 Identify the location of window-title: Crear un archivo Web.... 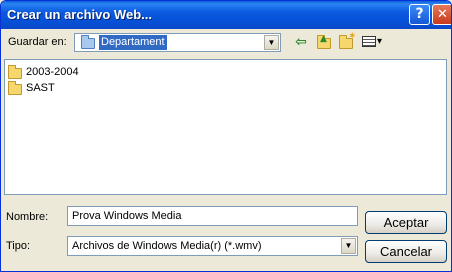
(79, 14).